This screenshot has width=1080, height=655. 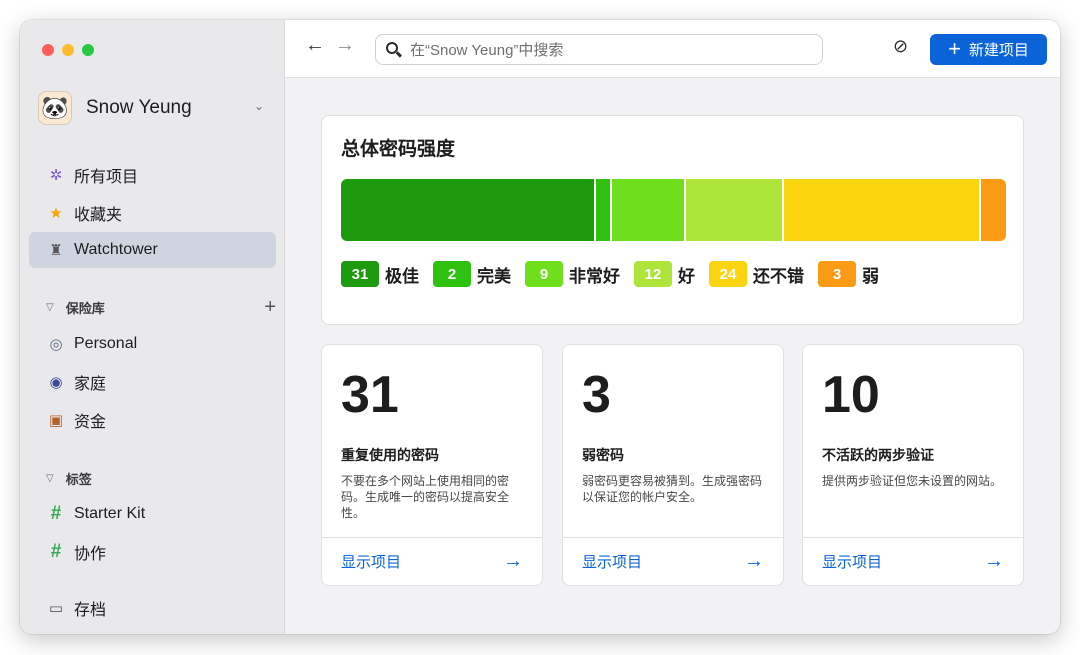 I want to click on sidebar-item-vault-family: ◉ 家庭, so click(x=152, y=382).